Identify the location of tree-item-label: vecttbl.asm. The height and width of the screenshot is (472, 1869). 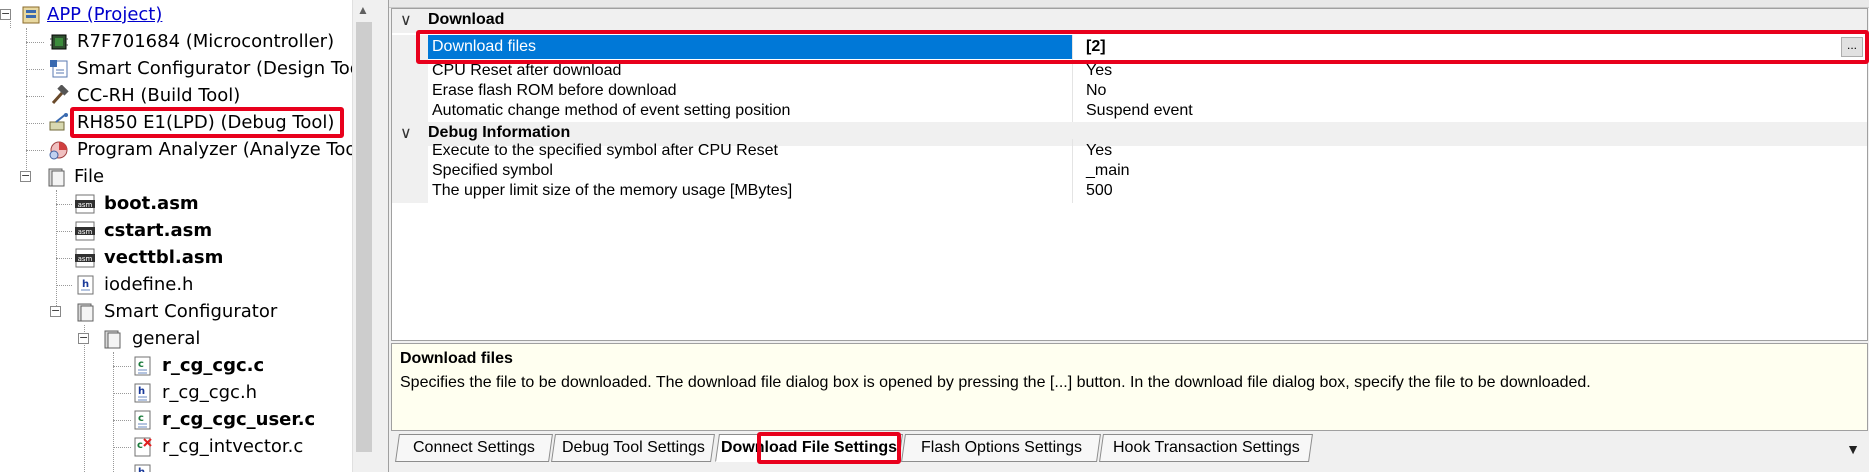
(164, 257).